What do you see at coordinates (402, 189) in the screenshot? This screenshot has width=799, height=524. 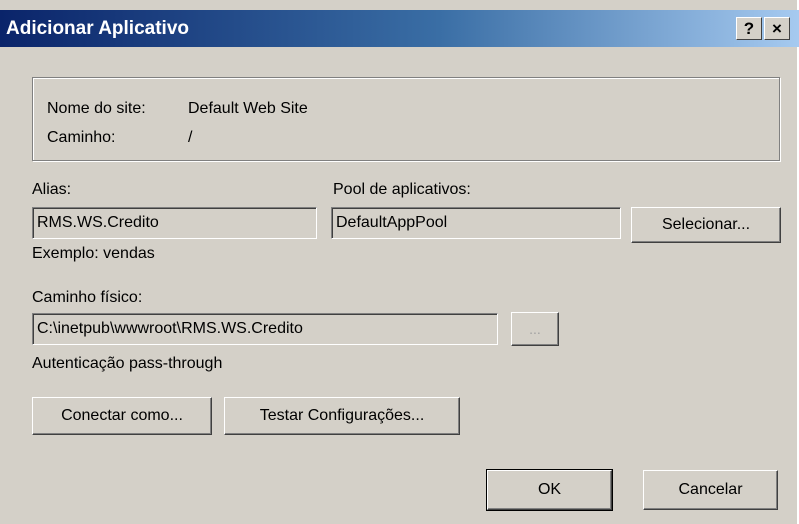 I see `app-pool-label: Pool de aplicativos:` at bounding box center [402, 189].